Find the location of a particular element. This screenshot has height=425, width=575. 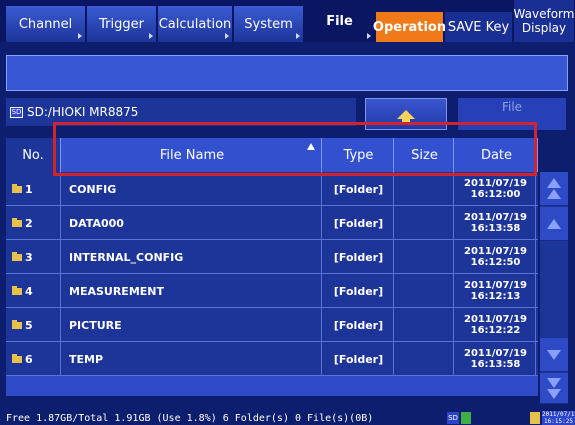

row-date-time: 16:12:22 is located at coordinates (495, 330).